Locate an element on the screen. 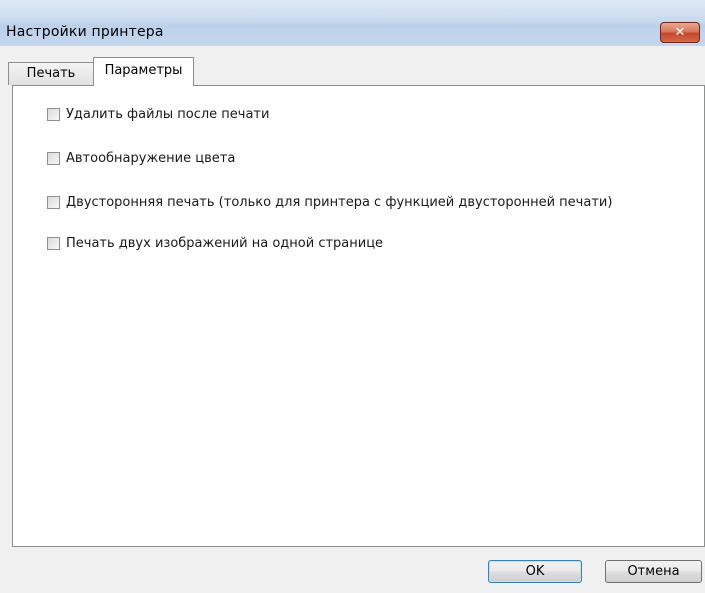  auto-color-label: Автообнаружение цвета is located at coordinates (151, 158).